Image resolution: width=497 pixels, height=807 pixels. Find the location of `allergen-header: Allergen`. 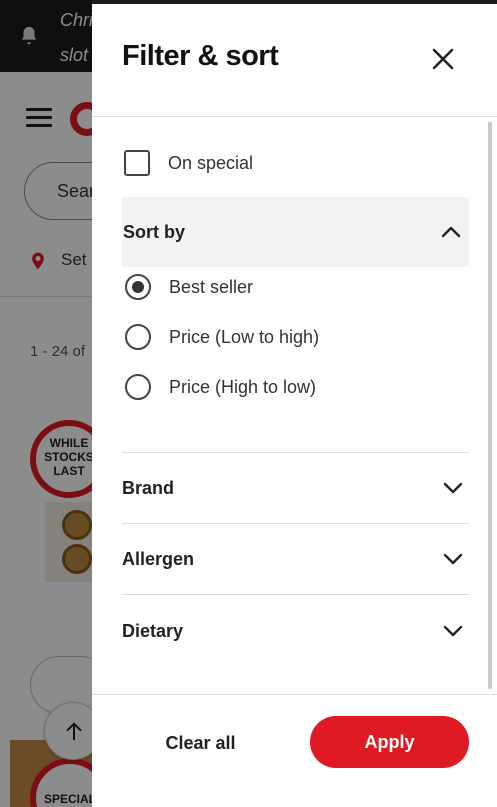

allergen-header: Allergen is located at coordinates (295, 559).